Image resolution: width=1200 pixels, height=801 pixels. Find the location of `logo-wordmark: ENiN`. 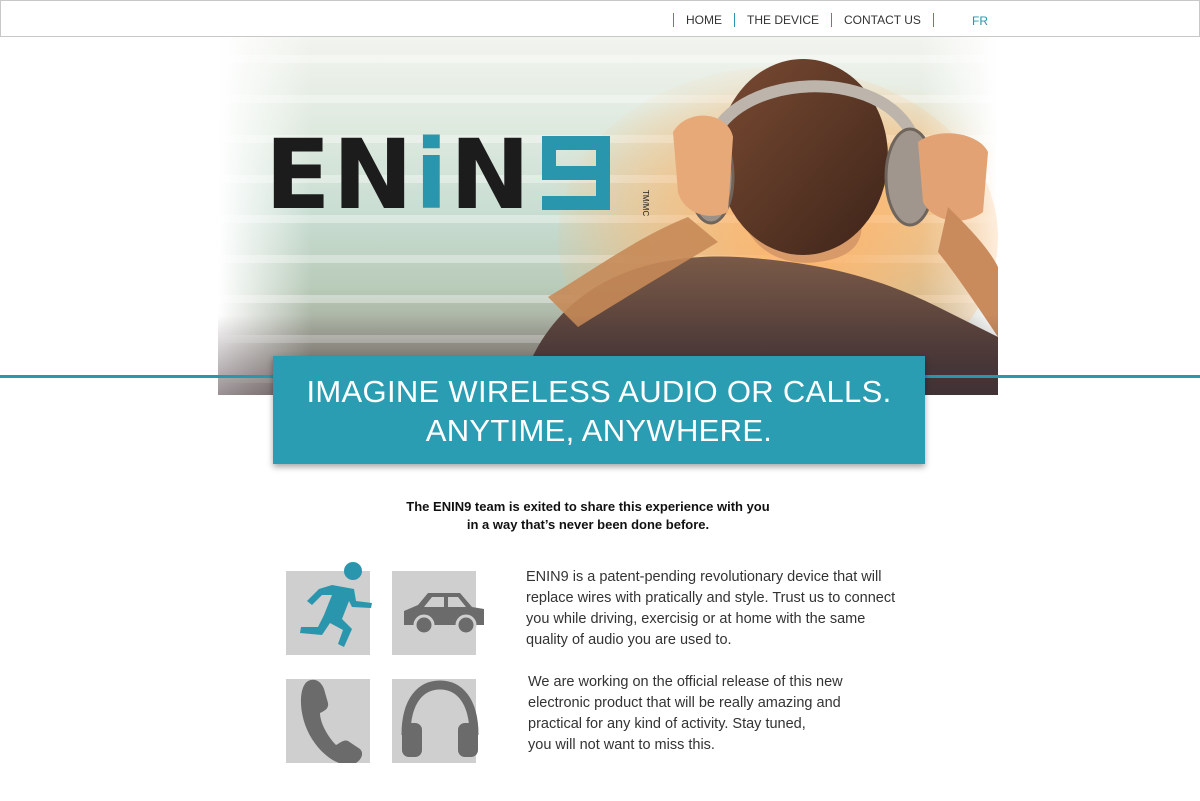

logo-wordmark: ENiN is located at coordinates (398, 175).